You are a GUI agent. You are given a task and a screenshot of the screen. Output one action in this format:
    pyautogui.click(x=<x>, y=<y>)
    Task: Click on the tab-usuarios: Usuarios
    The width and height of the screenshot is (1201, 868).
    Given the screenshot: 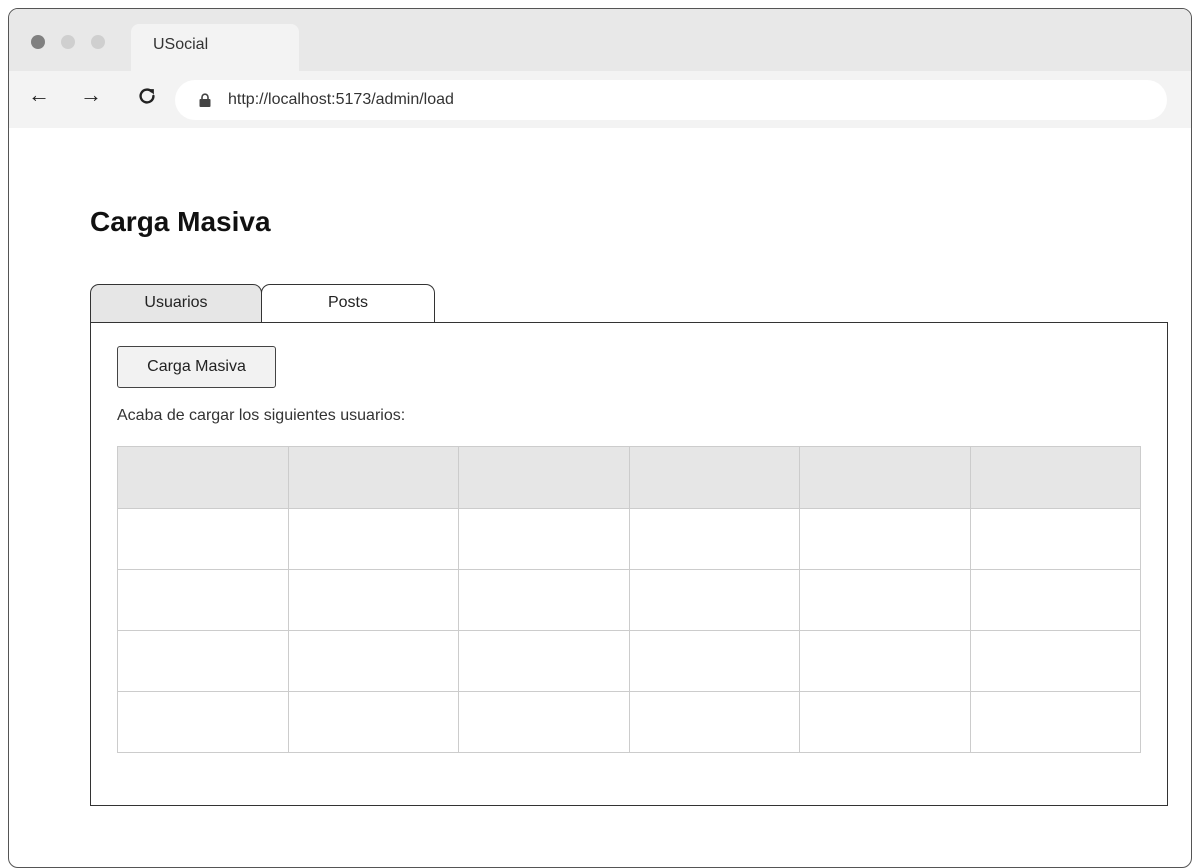 What is the action you would take?
    pyautogui.click(x=176, y=303)
    